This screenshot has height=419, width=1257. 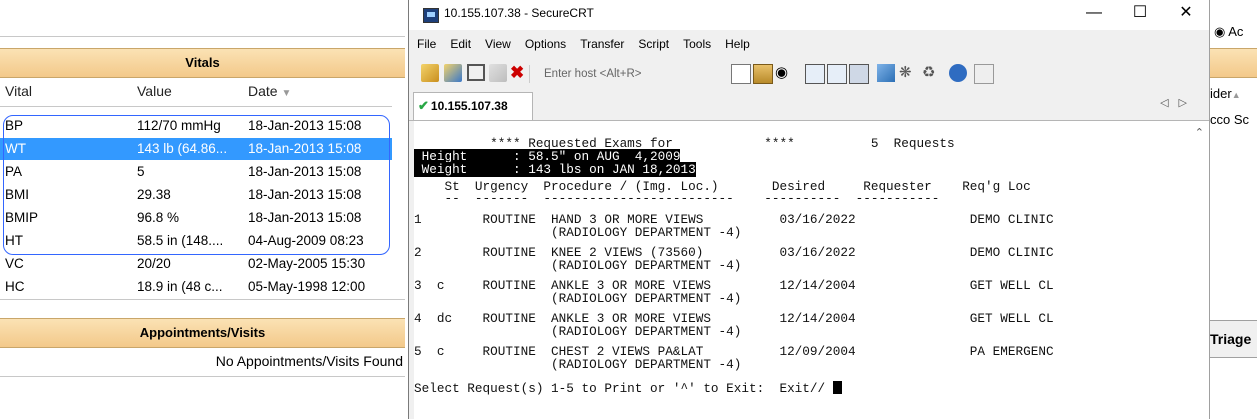 I want to click on keymap-icon: ♻, so click(x=931, y=73).